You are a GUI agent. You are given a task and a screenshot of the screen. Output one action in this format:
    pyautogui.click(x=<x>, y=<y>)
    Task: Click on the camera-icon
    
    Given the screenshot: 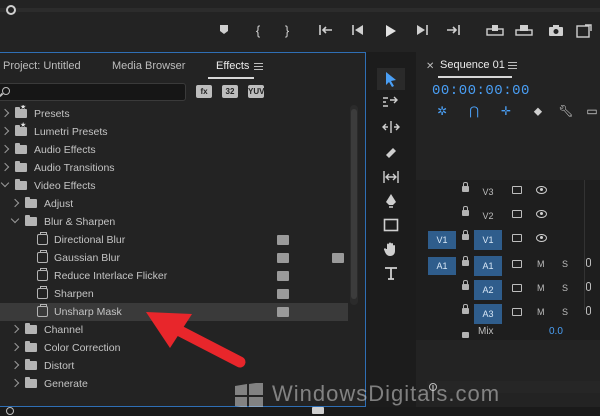 What is the action you would take?
    pyautogui.click(x=556, y=31)
    